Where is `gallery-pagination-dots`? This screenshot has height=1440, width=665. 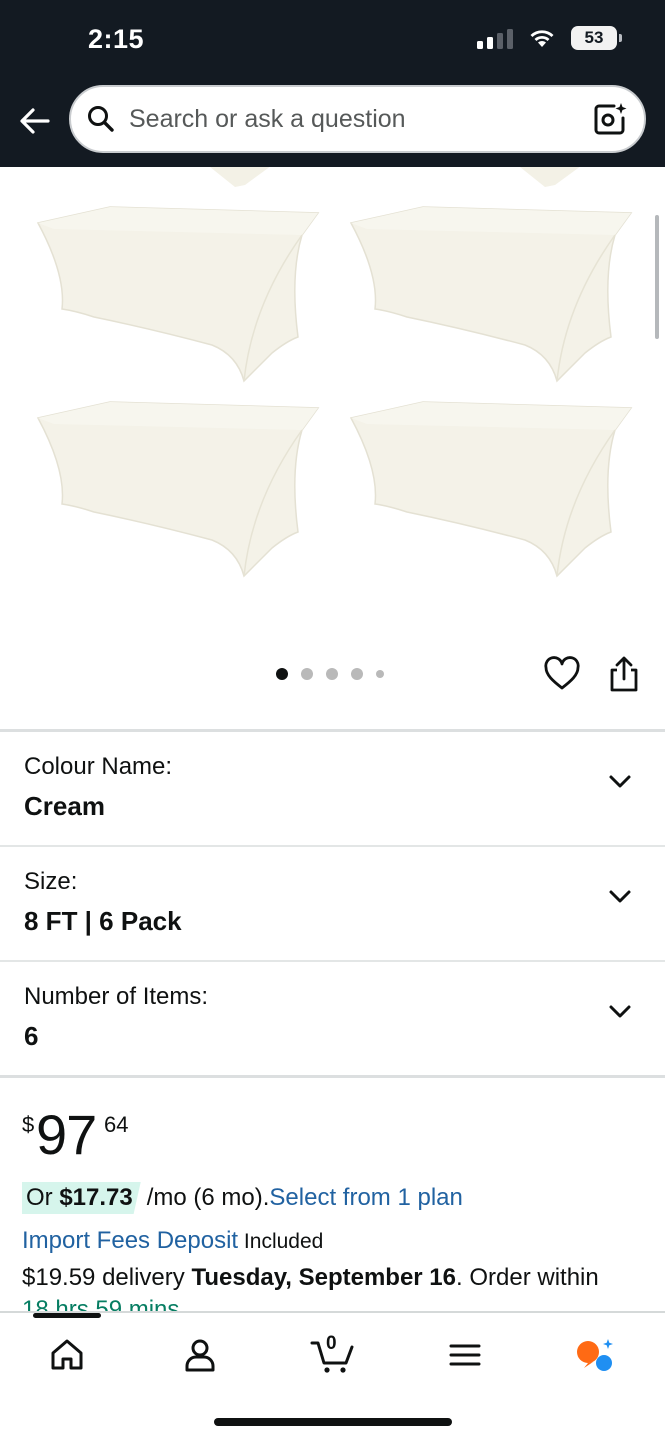
gallery-pagination-dots is located at coordinates (330, 674).